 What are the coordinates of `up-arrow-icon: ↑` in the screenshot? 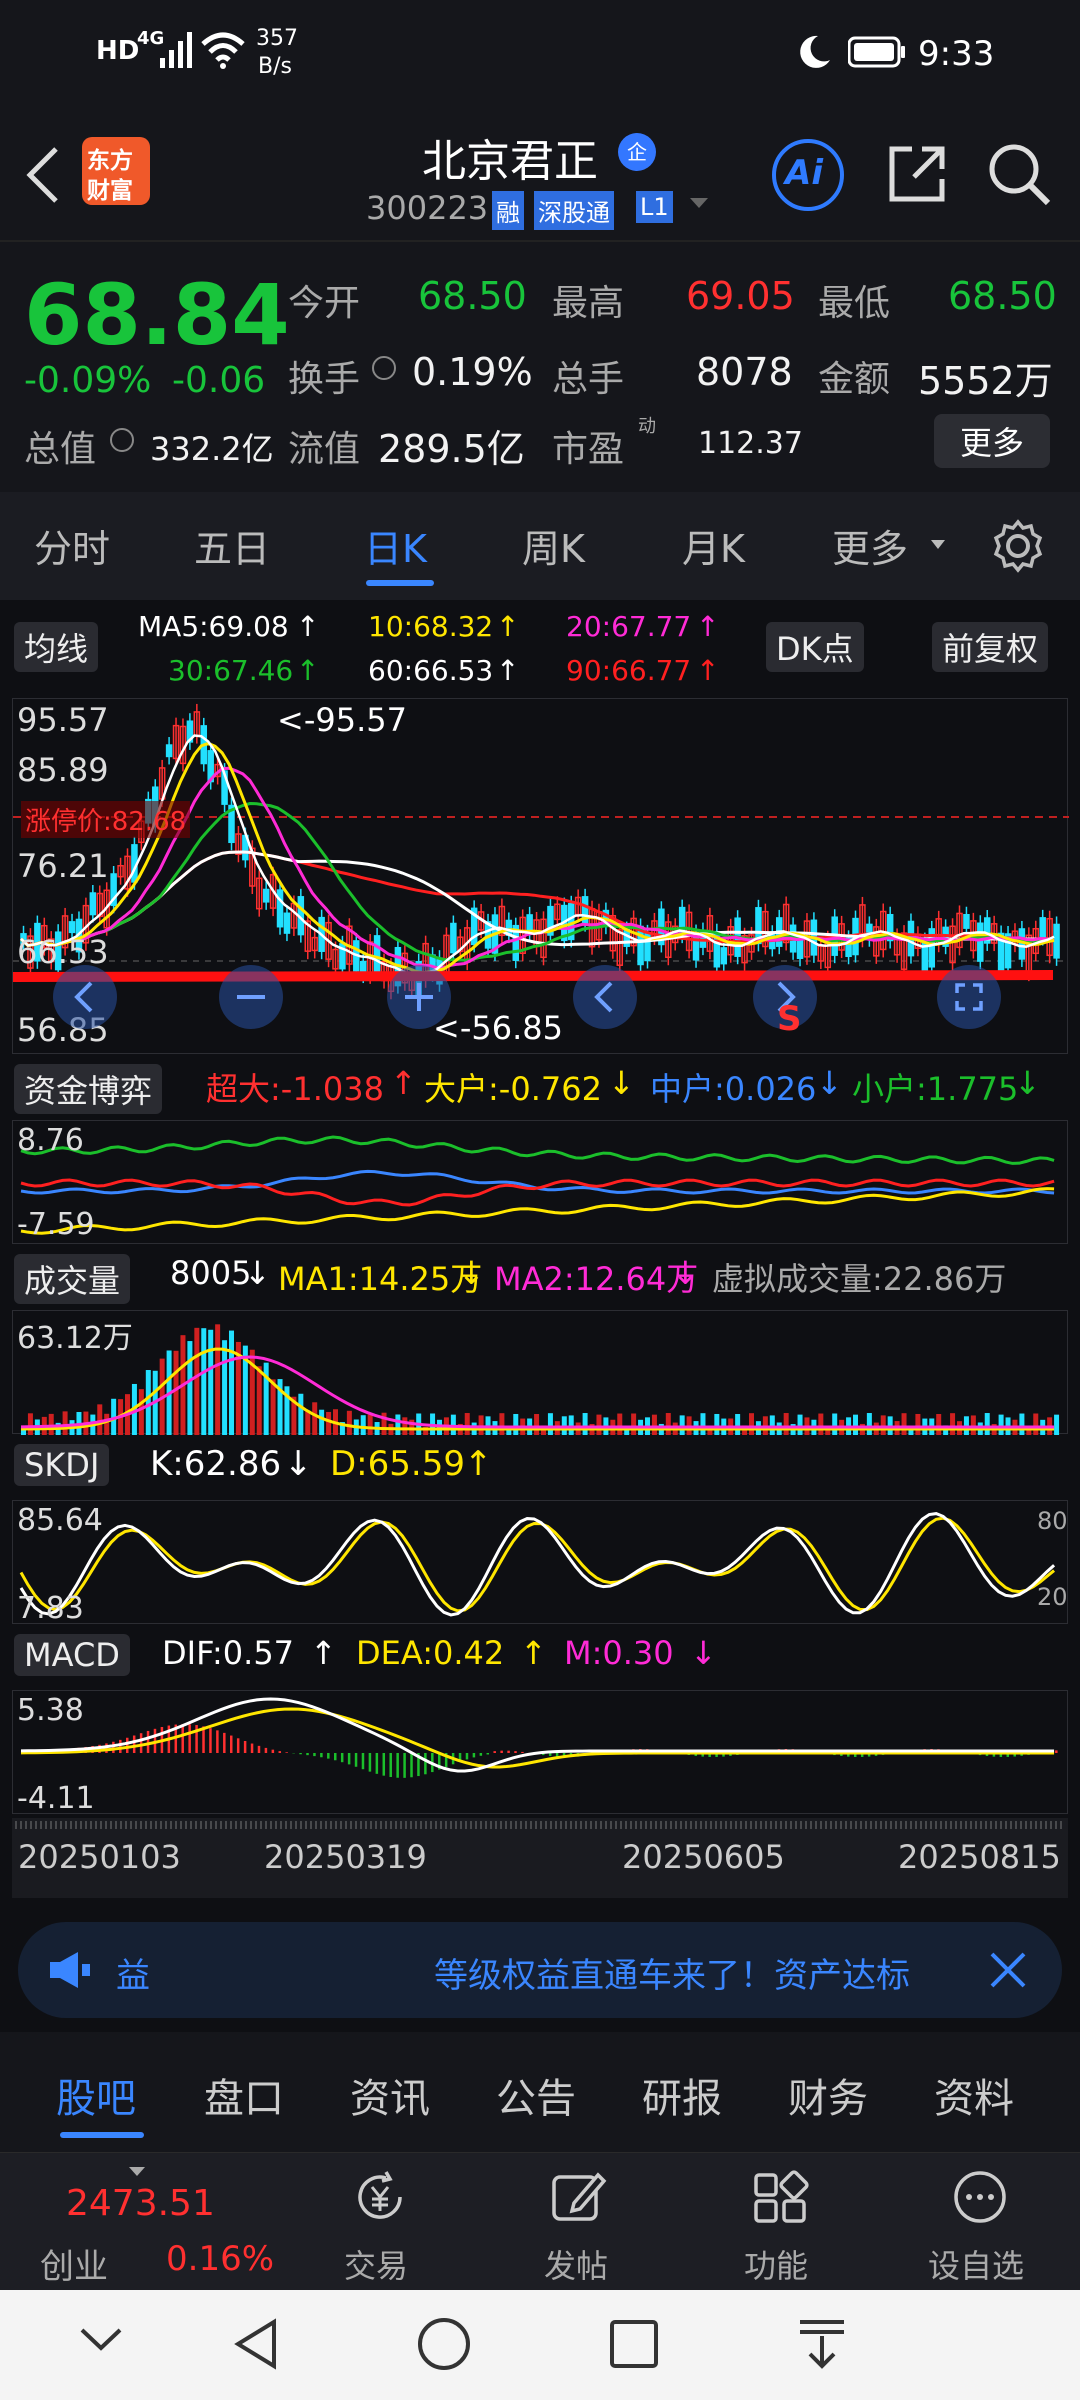 It's located at (308, 670).